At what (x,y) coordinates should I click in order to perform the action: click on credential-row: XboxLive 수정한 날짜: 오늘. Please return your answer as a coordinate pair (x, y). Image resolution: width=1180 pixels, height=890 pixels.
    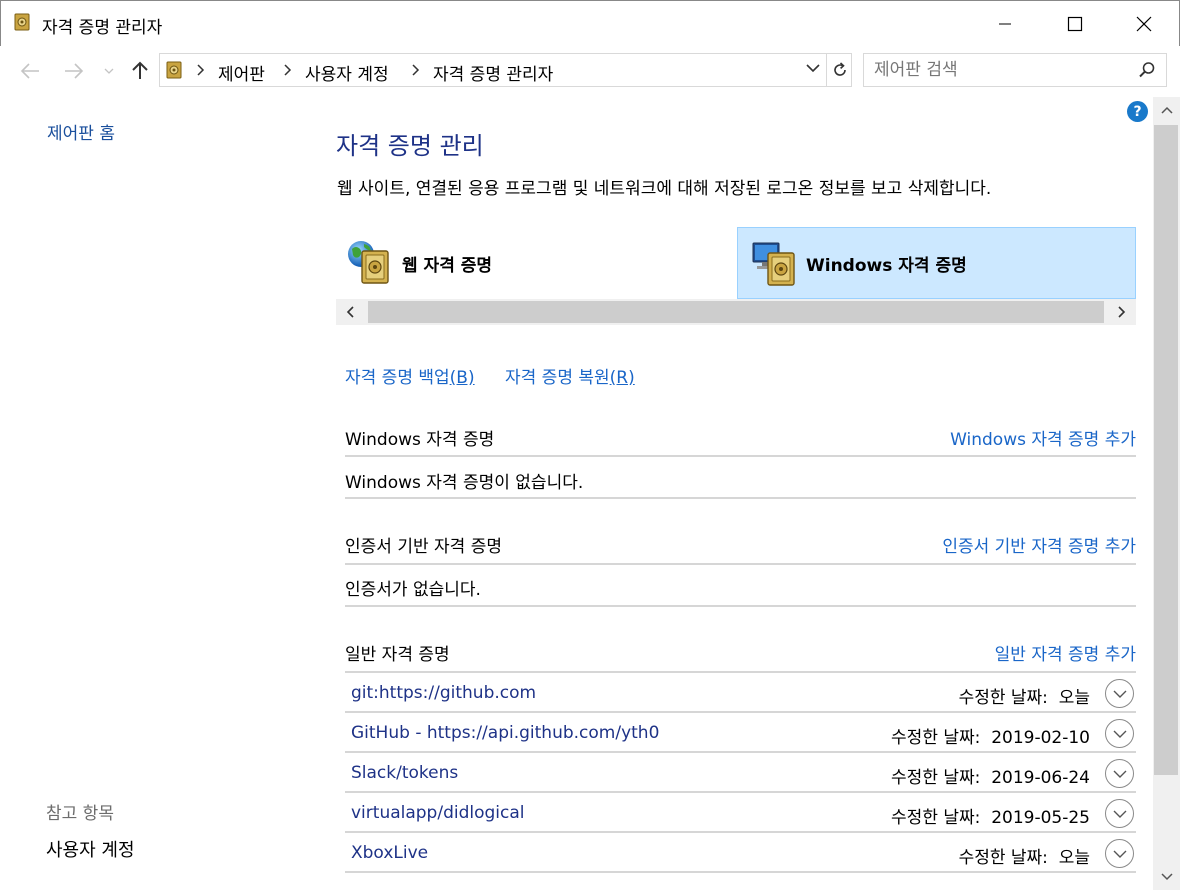
    Looking at the image, I should click on (740, 853).